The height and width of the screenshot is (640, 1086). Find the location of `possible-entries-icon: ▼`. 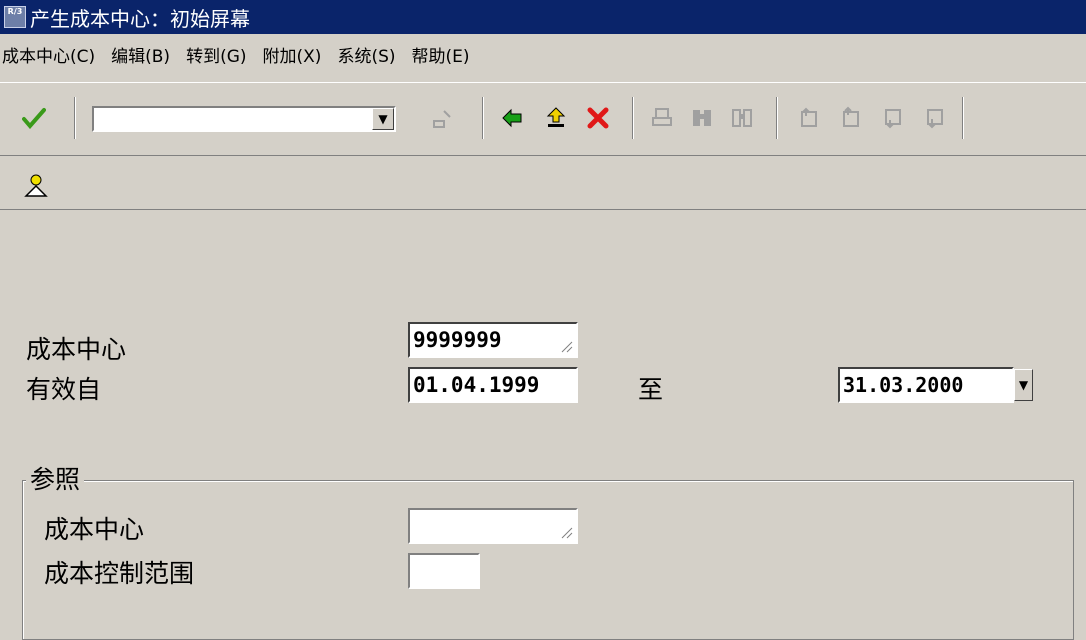

possible-entries-icon: ▼ is located at coordinates (1023, 385).